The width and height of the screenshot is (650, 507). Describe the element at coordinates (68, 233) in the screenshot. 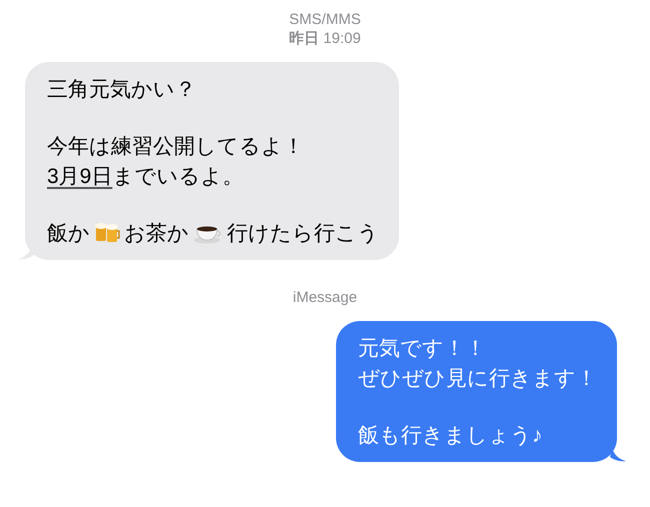

I see `message-text: 飯か` at that location.